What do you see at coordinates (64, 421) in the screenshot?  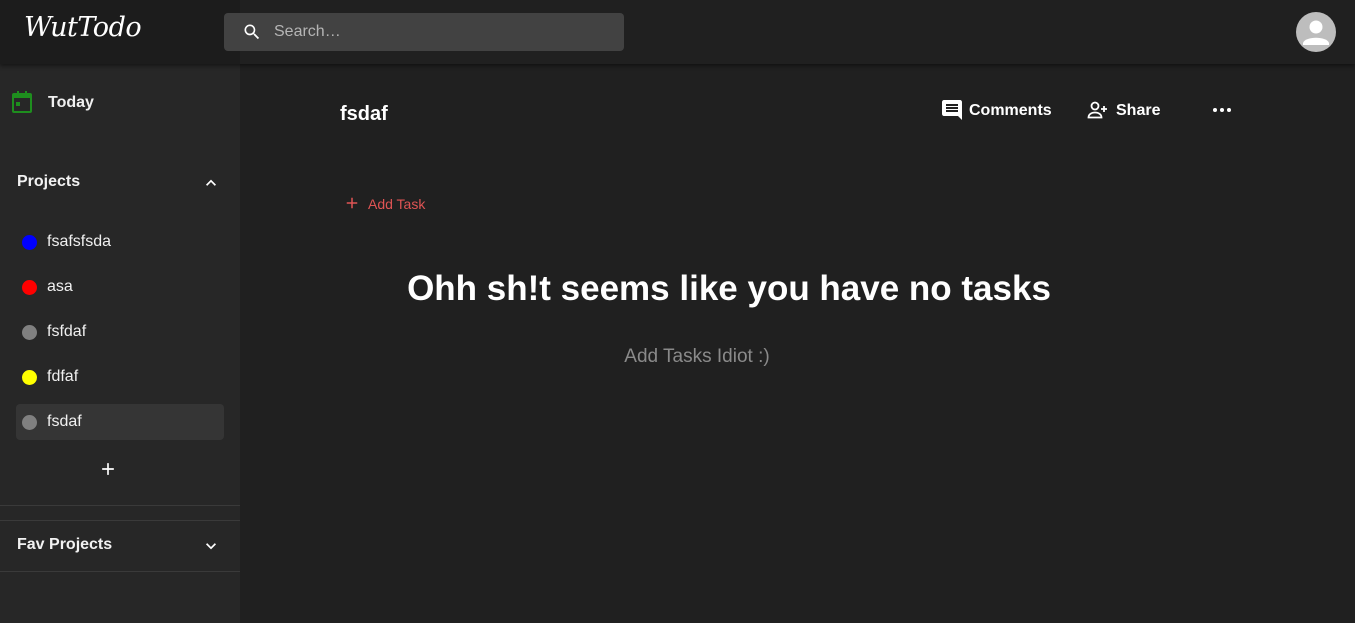 I see `project-name: fsdaf` at bounding box center [64, 421].